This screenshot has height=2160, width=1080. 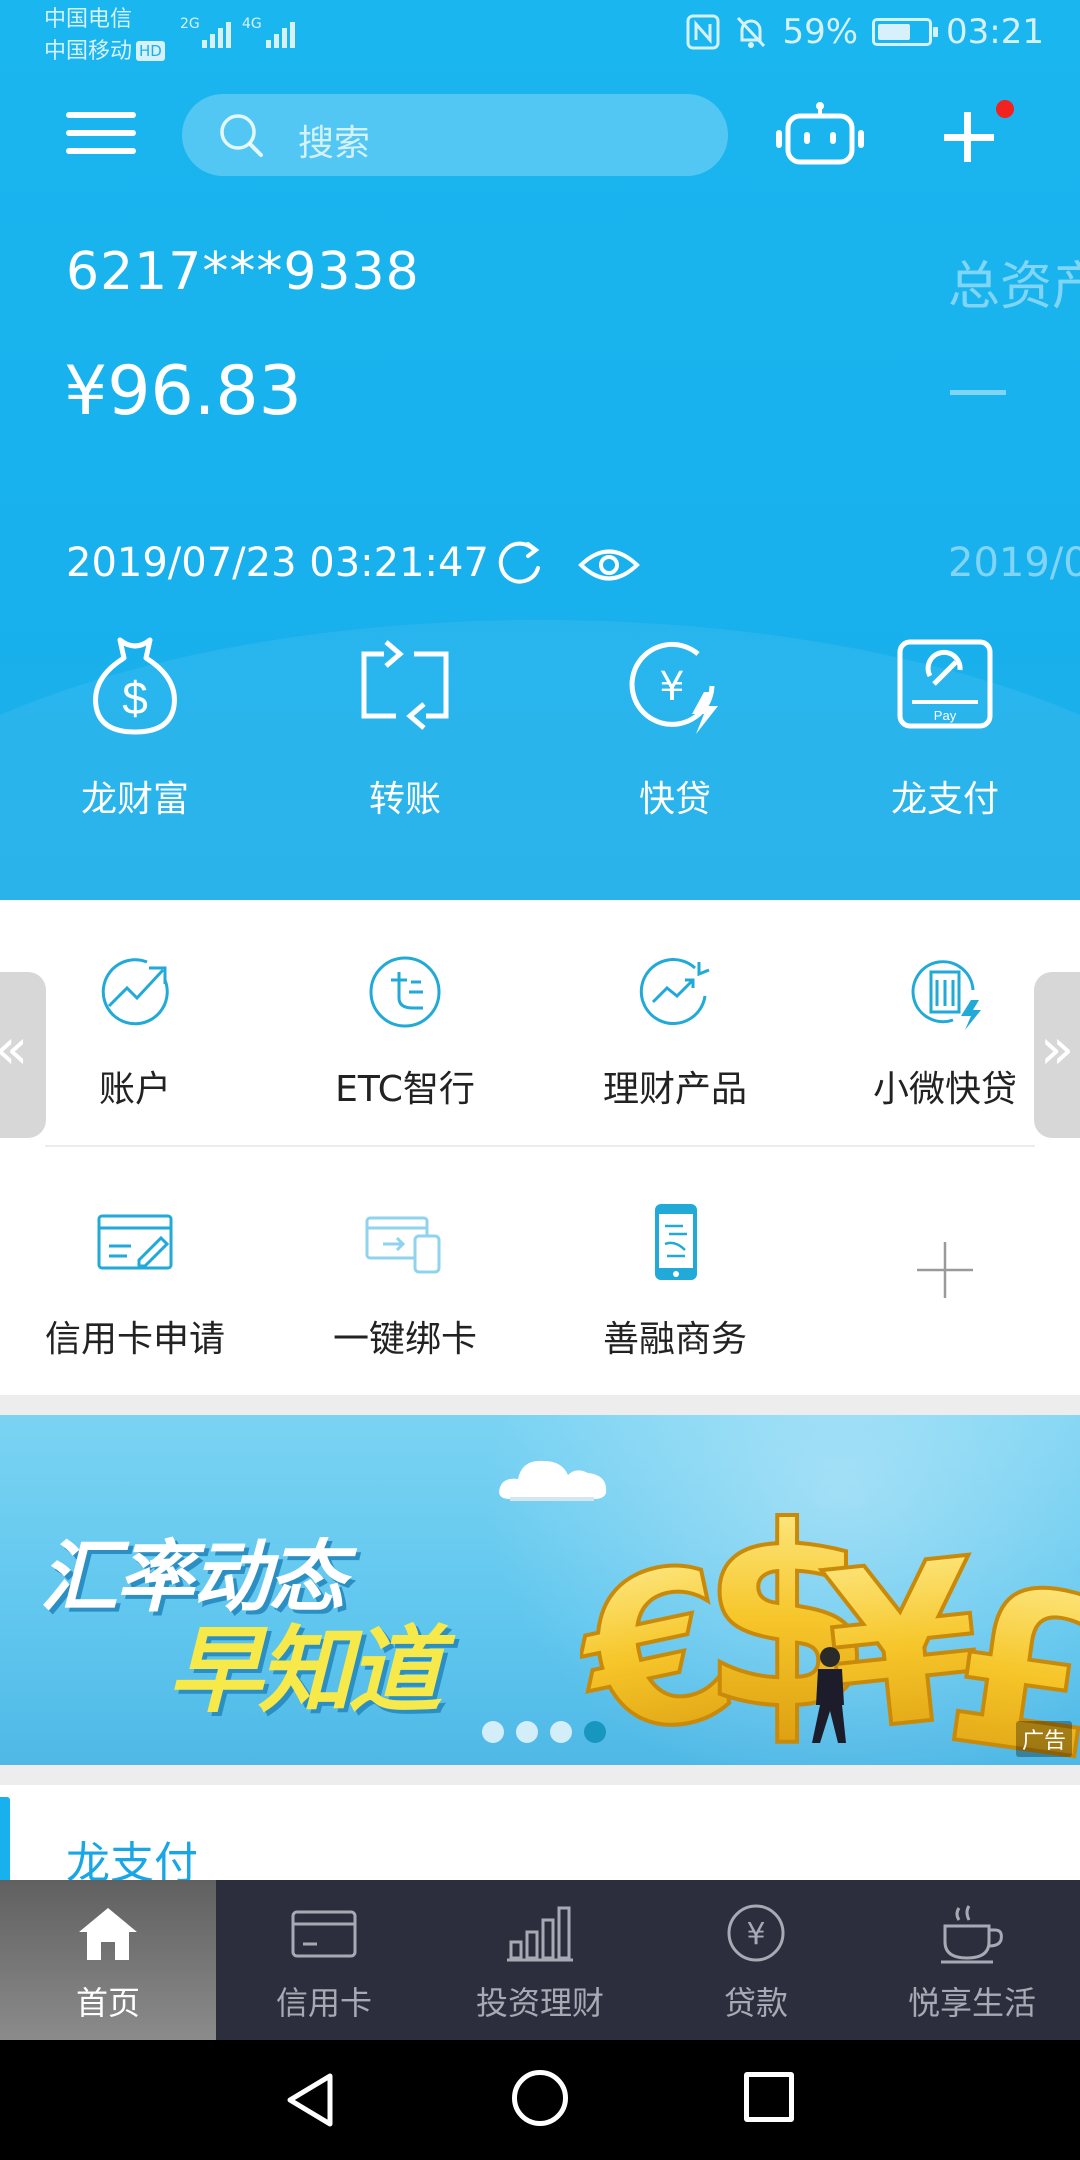 What do you see at coordinates (277, 563) in the screenshot?
I see `balance-timestamp: 2019/07/23 03:21:47` at bounding box center [277, 563].